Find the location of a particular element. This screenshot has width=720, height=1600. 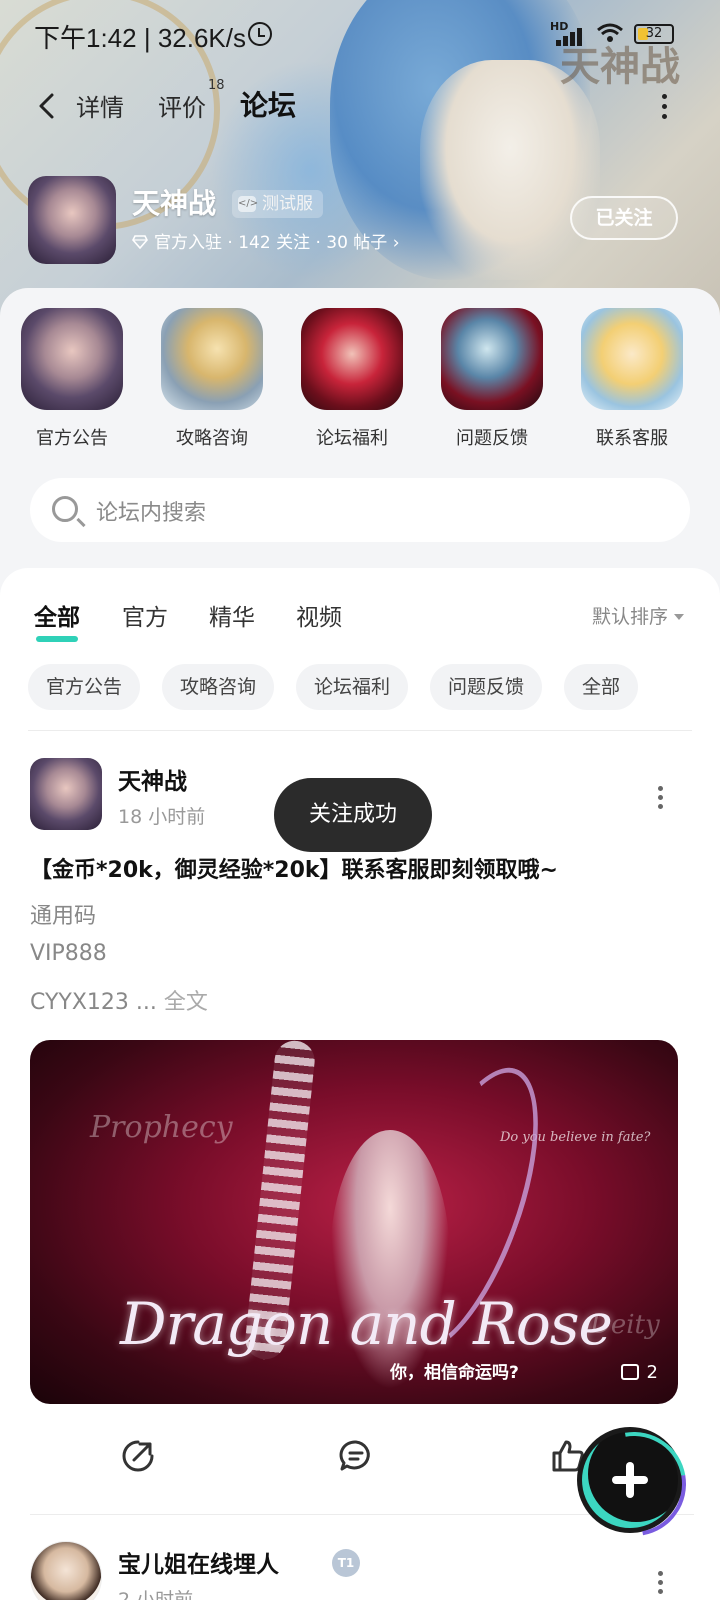

image-count: 2 is located at coordinates (639, 1372).